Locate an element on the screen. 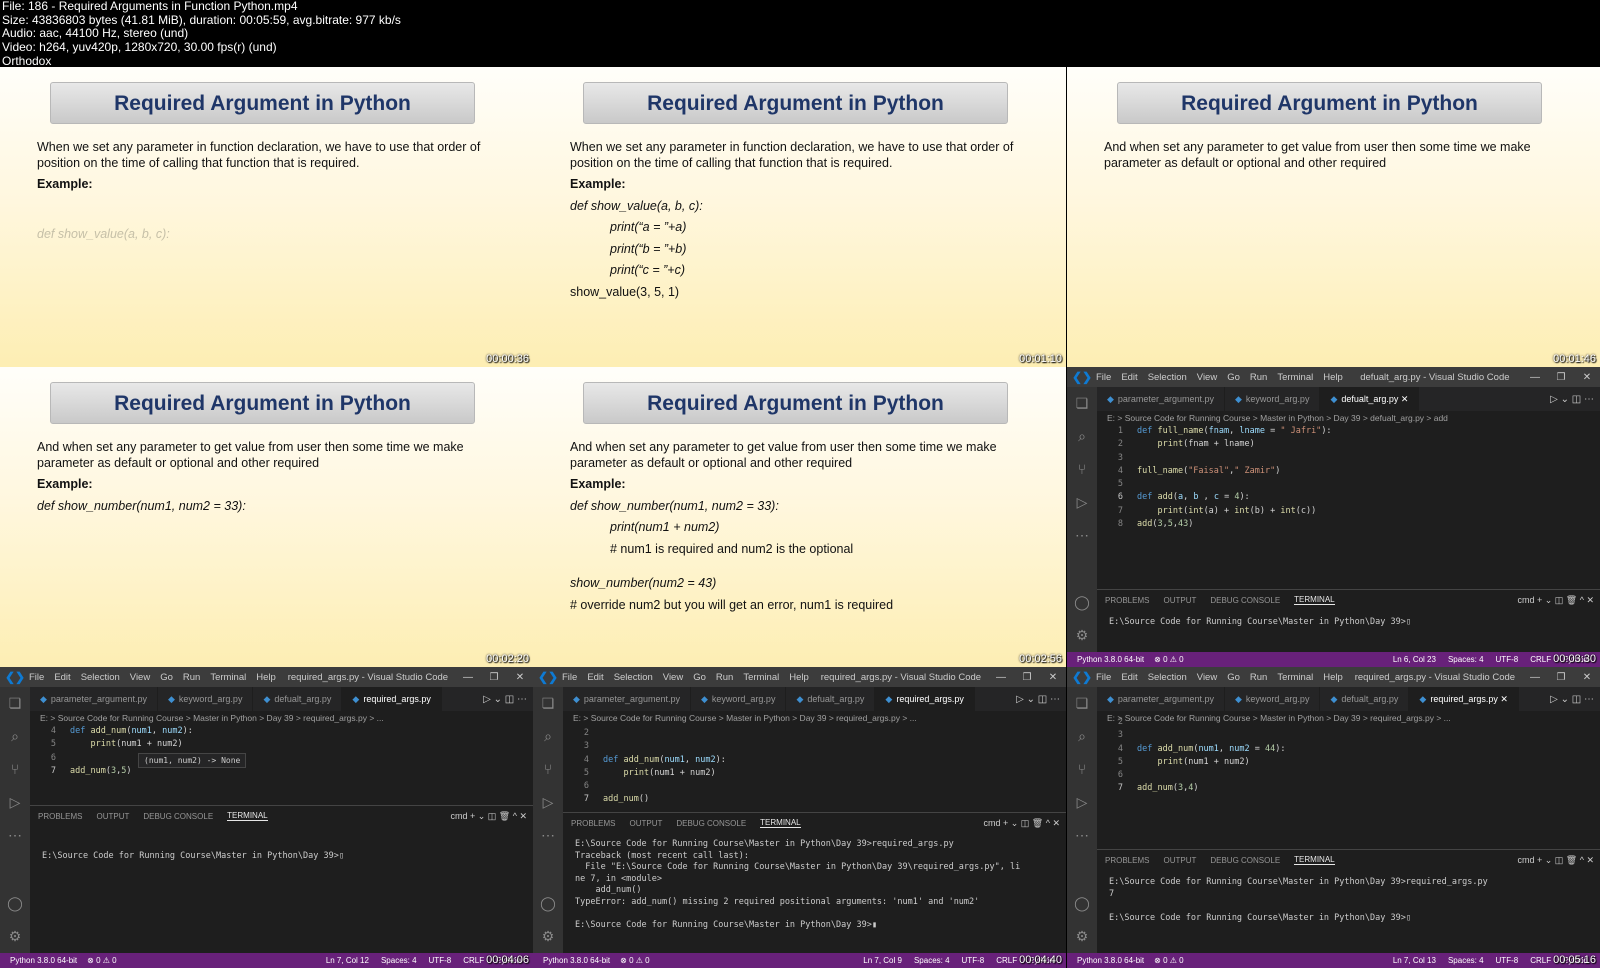 The width and height of the screenshot is (1600, 968). cursor-position: Ln 7, Col 9 is located at coordinates (882, 960).